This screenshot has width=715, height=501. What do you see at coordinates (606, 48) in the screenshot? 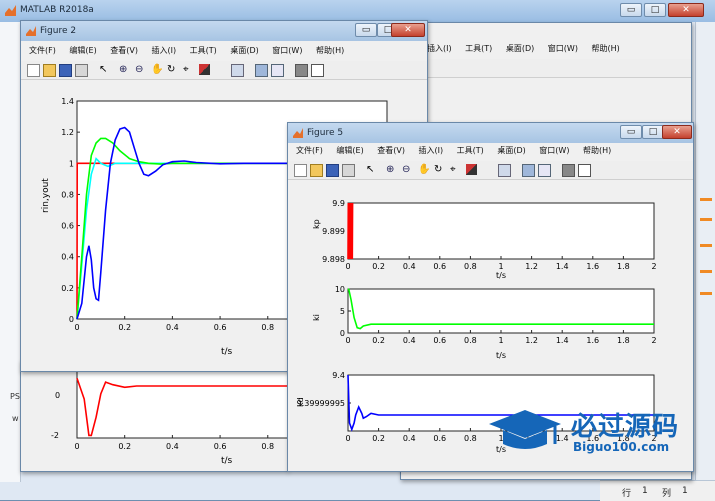
I see `bg-menu-help: 帮助(H)` at bounding box center [606, 48].